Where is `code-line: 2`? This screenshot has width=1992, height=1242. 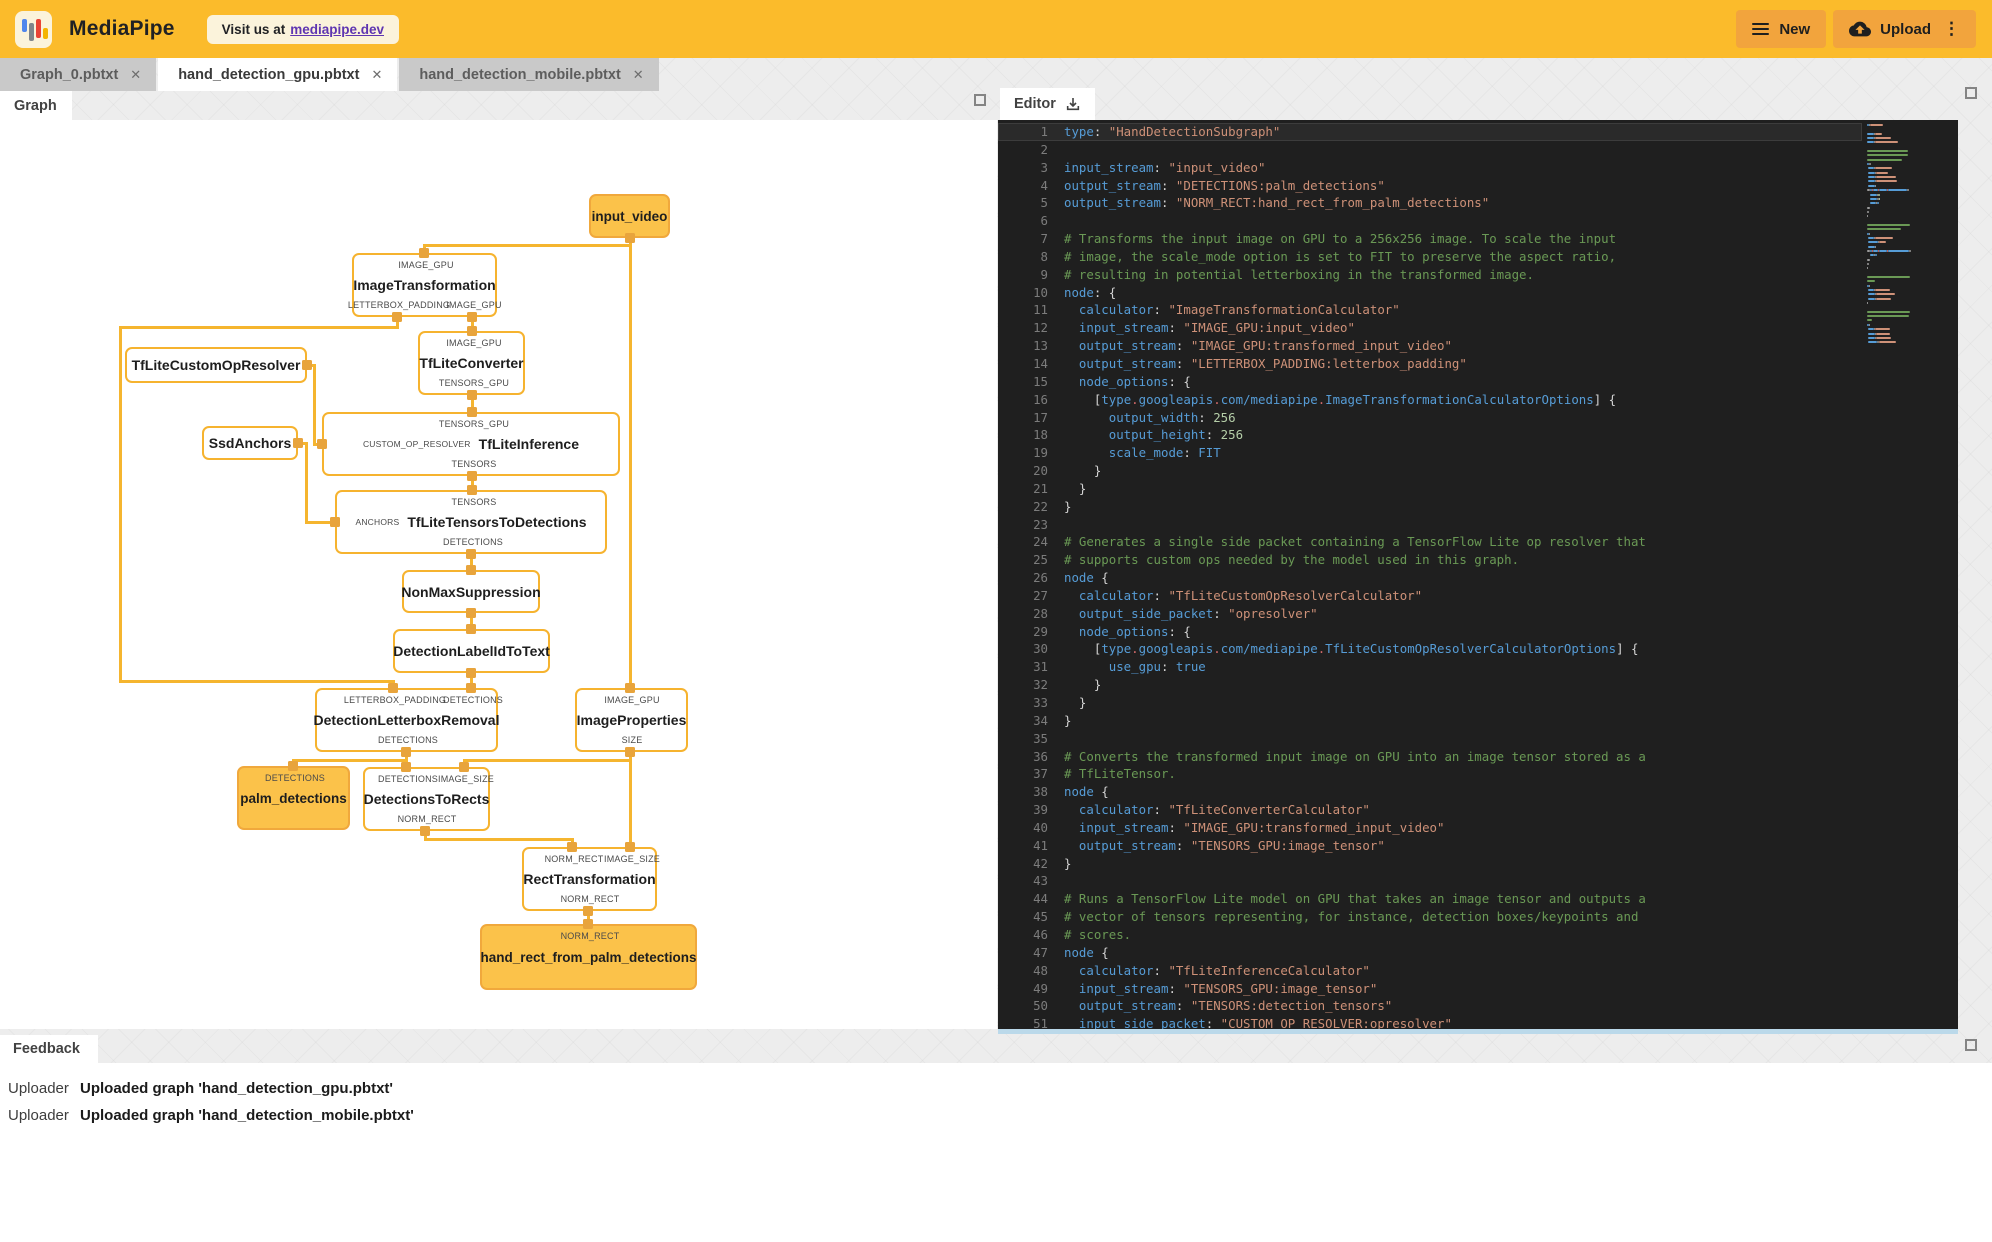 code-line: 2 is located at coordinates (1430, 150).